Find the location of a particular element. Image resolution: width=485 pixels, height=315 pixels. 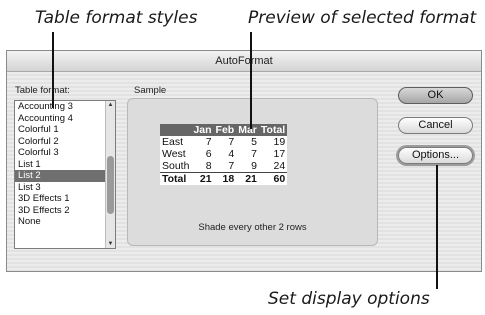

leader-line-formats is located at coordinates (53, 70).